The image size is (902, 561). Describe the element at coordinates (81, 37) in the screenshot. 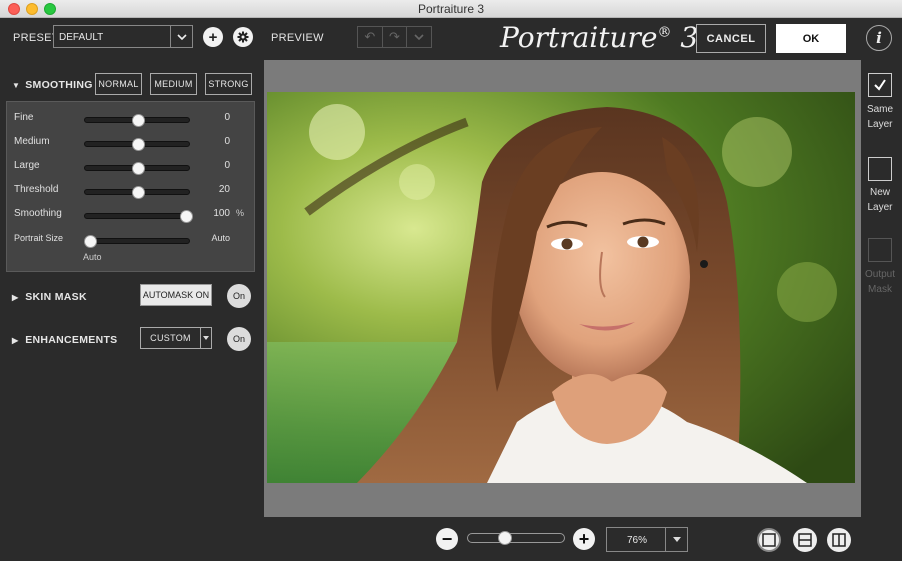

I see `preset-value: DEFAULT` at that location.